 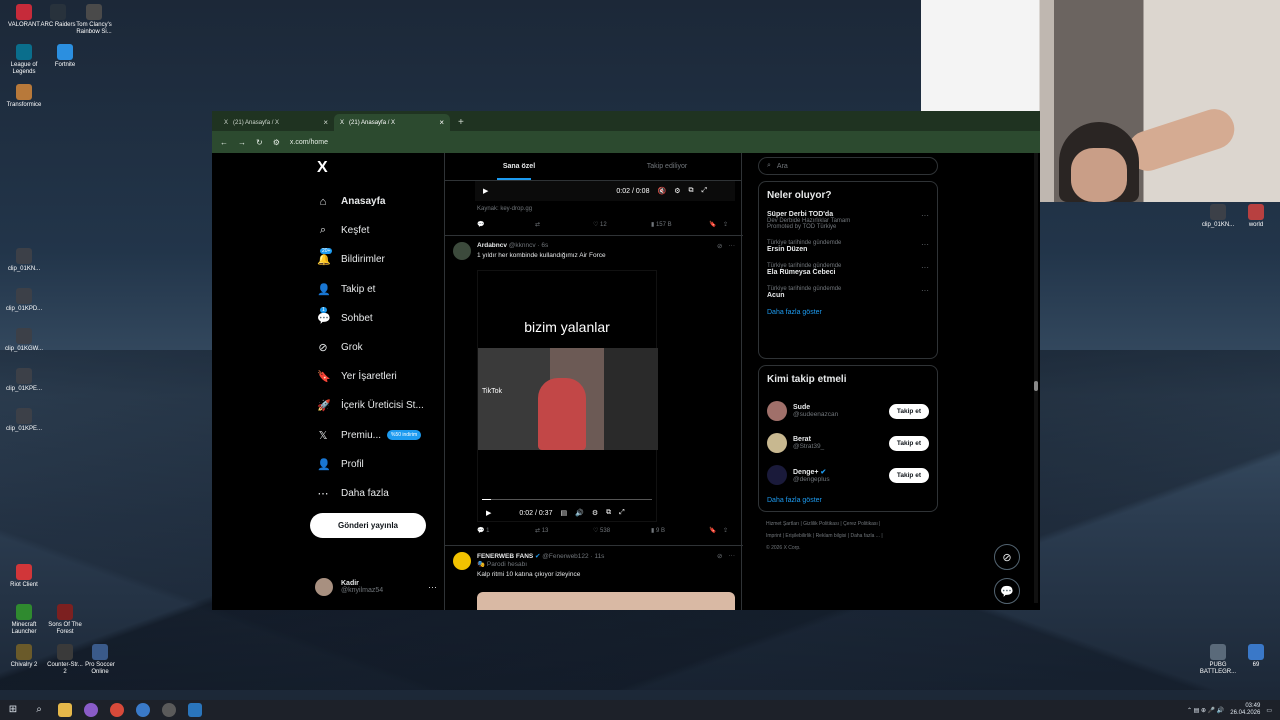 I want to click on desktop-icon: Riot Client, so click(x=24, y=576).